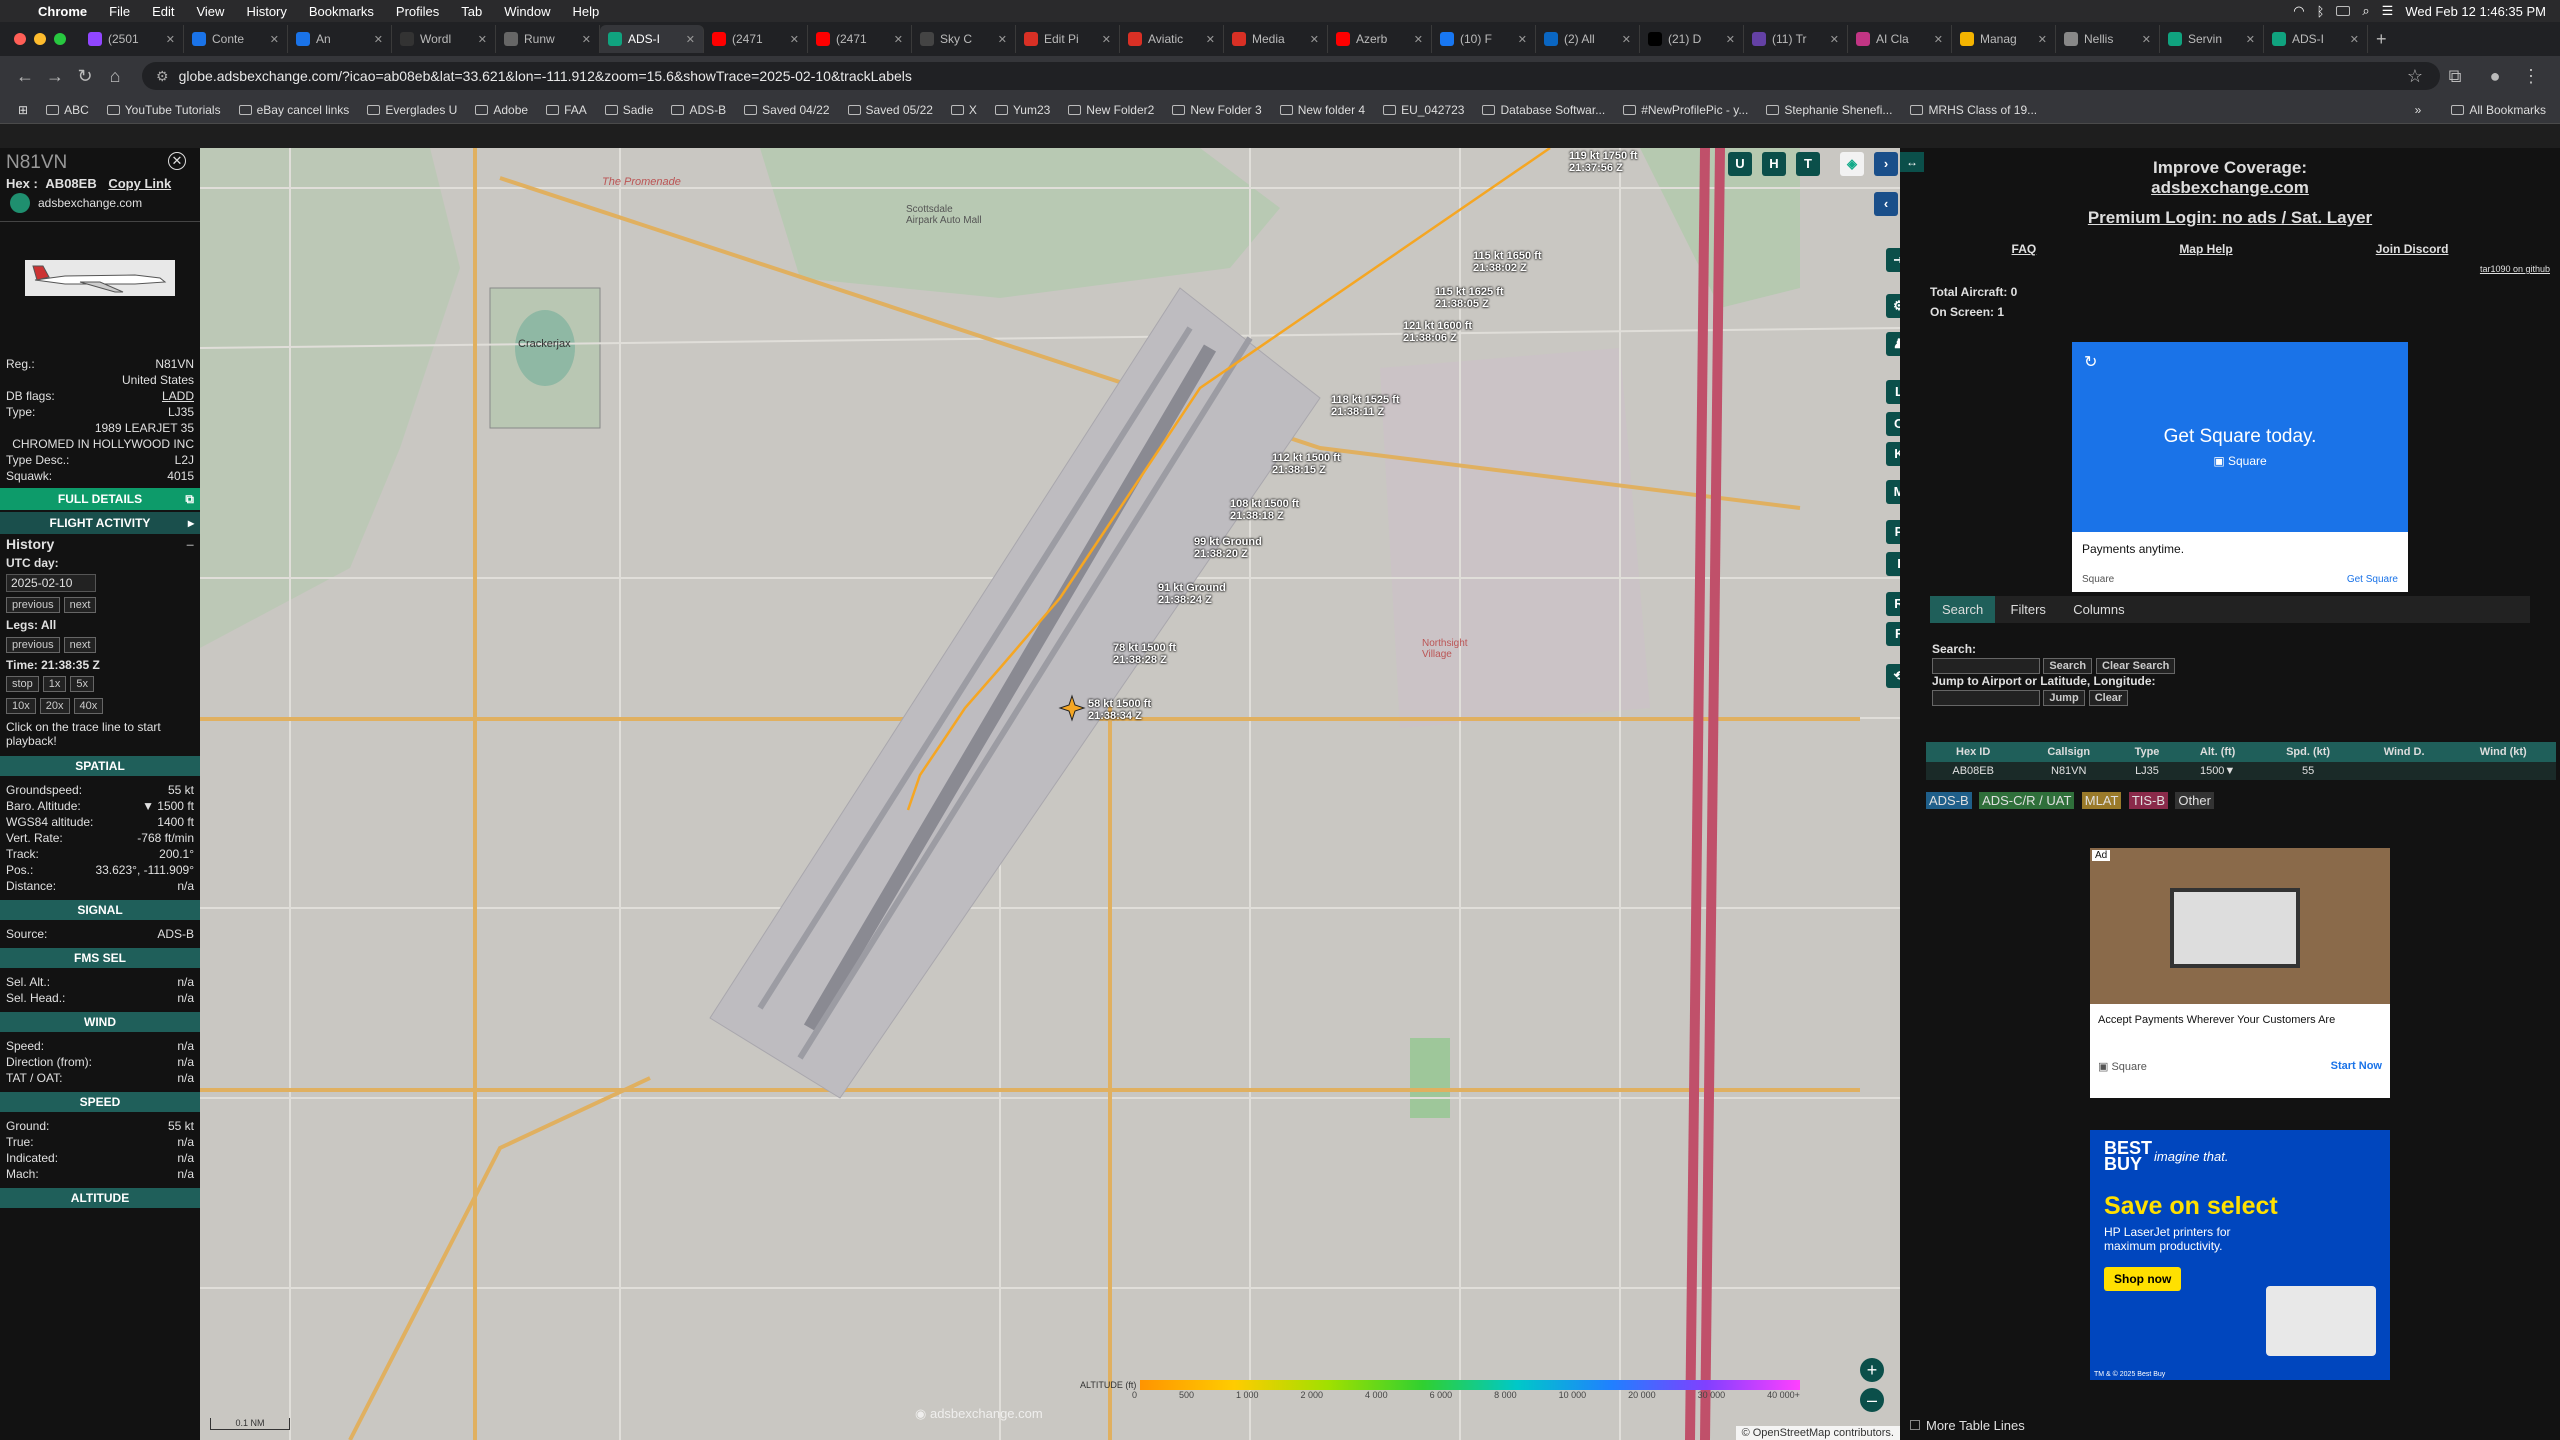 This screenshot has width=2560, height=1440. I want to click on column-header: Spd. (kt), so click(2308, 752).